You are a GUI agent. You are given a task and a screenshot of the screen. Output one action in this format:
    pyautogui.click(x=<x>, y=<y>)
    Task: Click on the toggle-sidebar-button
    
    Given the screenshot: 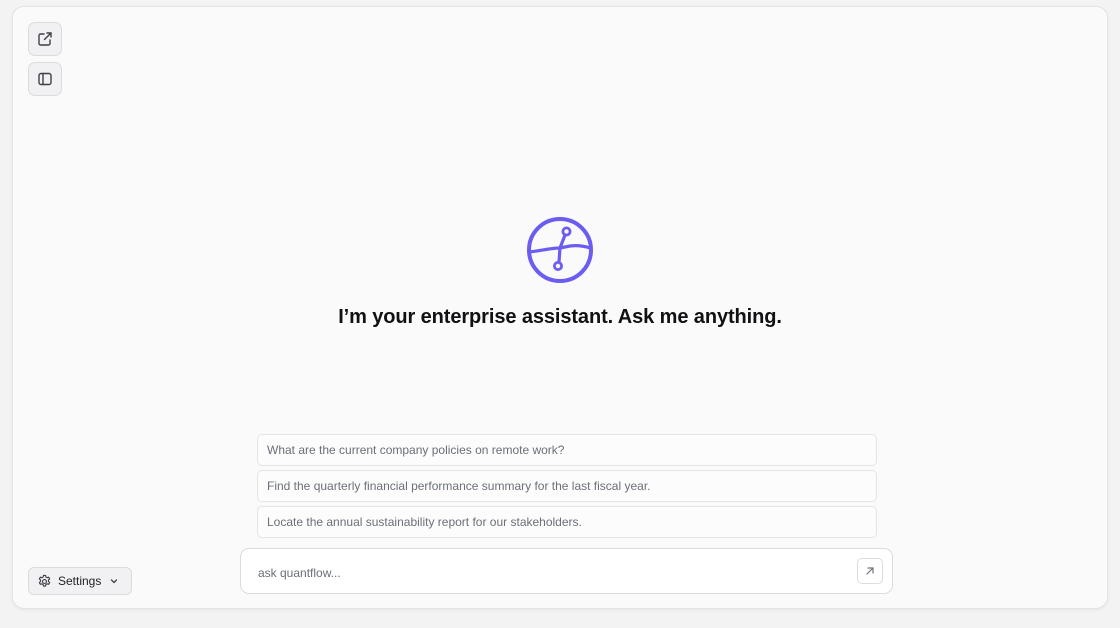 What is the action you would take?
    pyautogui.click(x=45, y=79)
    